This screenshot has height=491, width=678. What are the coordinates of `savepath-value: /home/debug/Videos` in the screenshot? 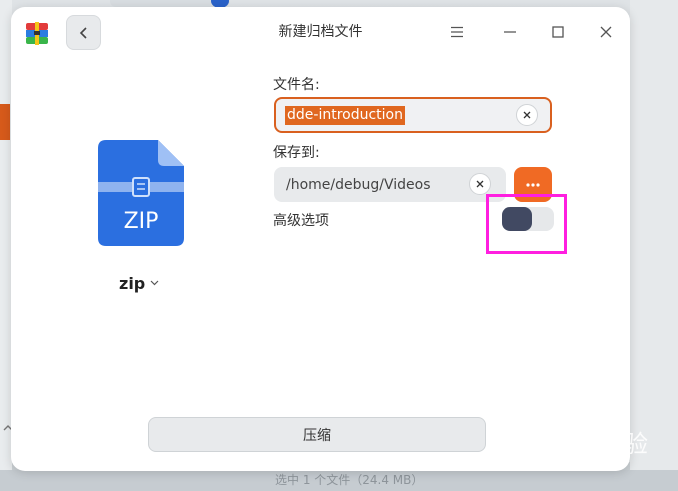 It's located at (358, 184).